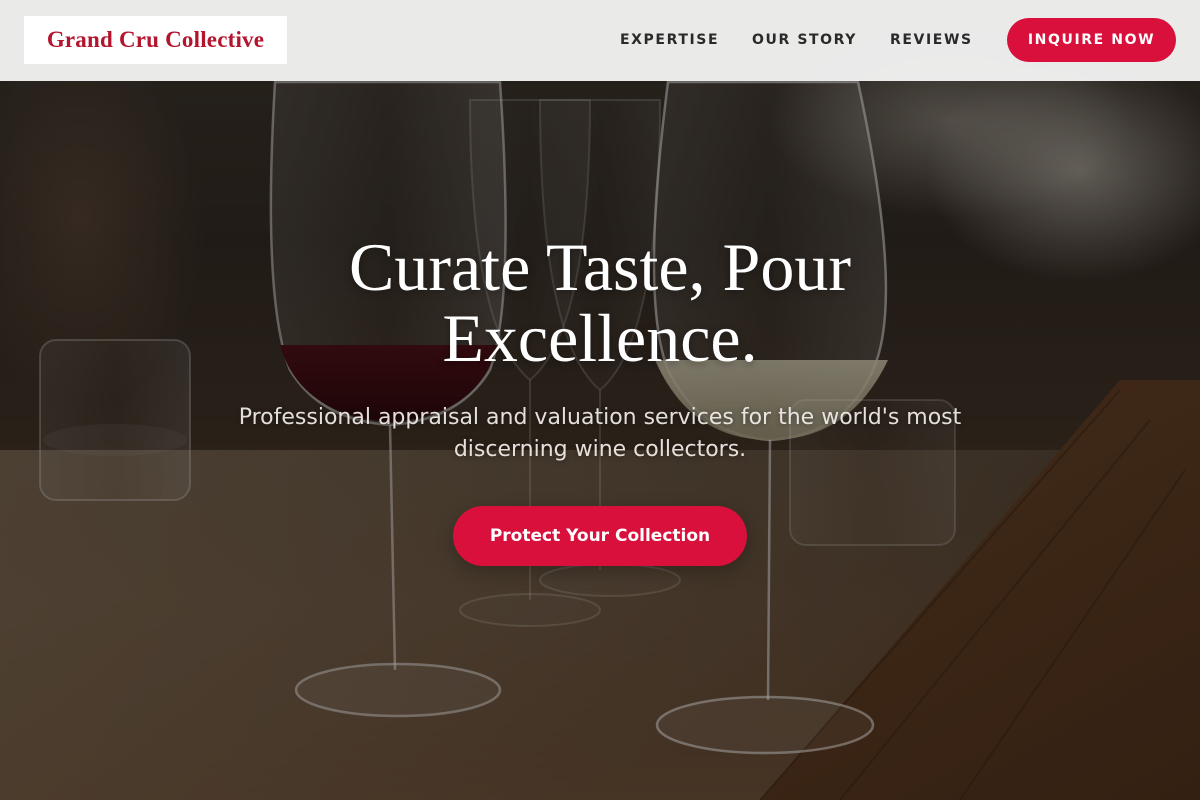  What do you see at coordinates (155, 40) in the screenshot?
I see `brand-logo: Grand Cru Collective` at bounding box center [155, 40].